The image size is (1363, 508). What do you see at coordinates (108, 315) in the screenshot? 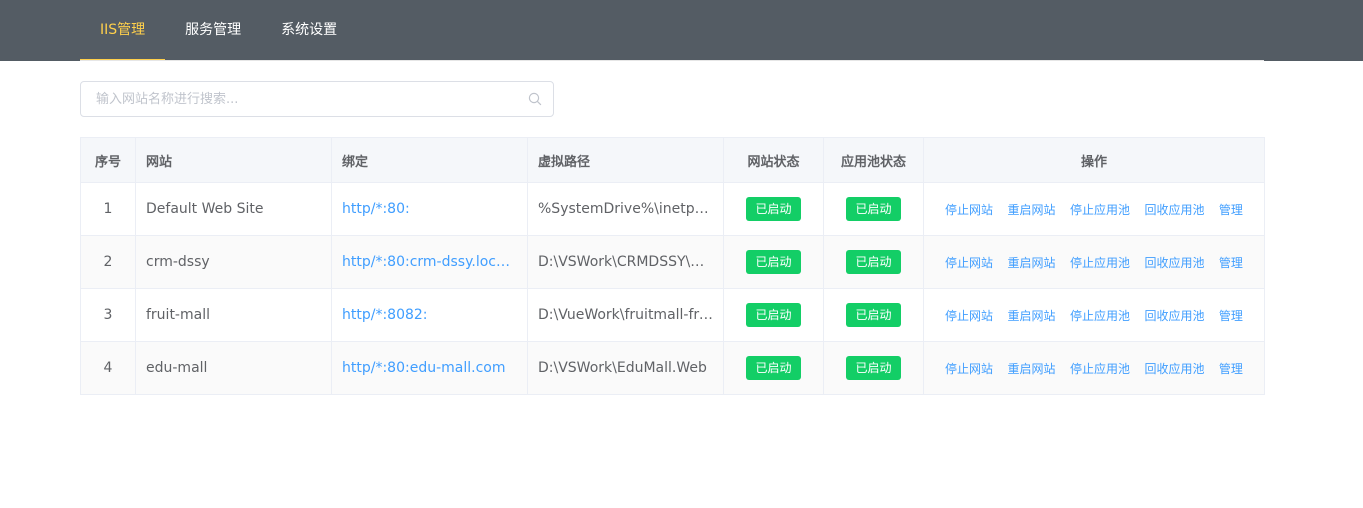
I see `cell-index: 3` at bounding box center [108, 315].